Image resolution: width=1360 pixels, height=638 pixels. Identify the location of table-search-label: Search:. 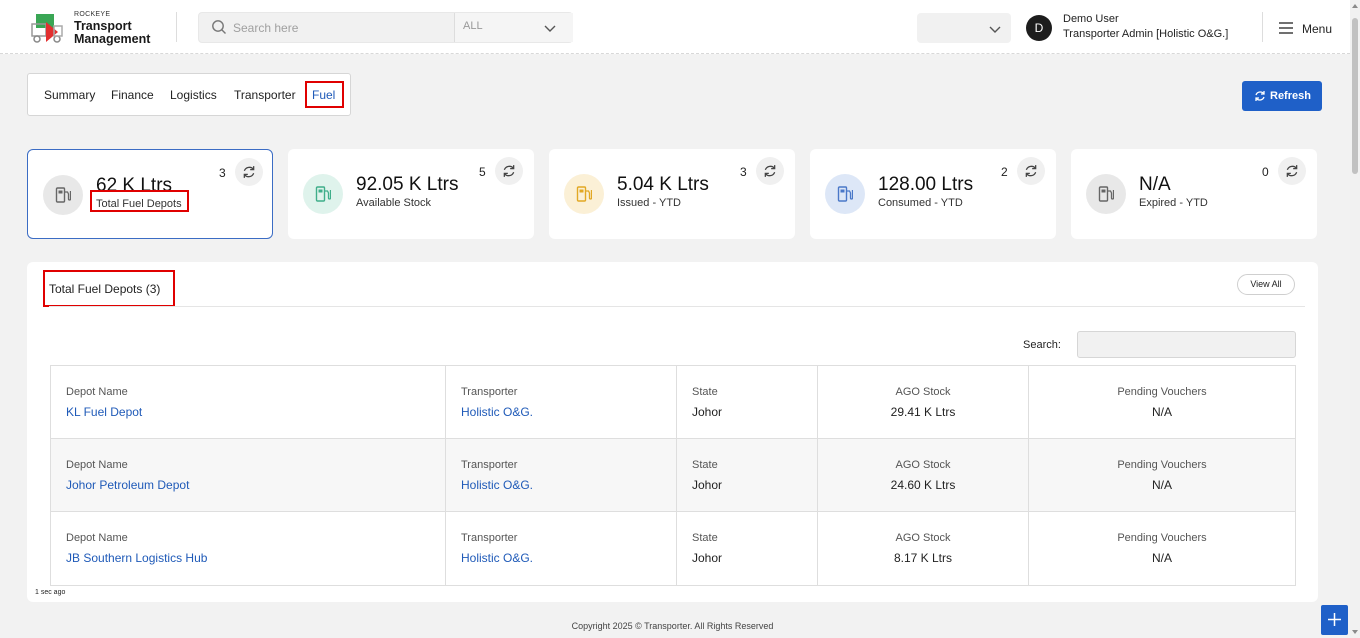
(1042, 345).